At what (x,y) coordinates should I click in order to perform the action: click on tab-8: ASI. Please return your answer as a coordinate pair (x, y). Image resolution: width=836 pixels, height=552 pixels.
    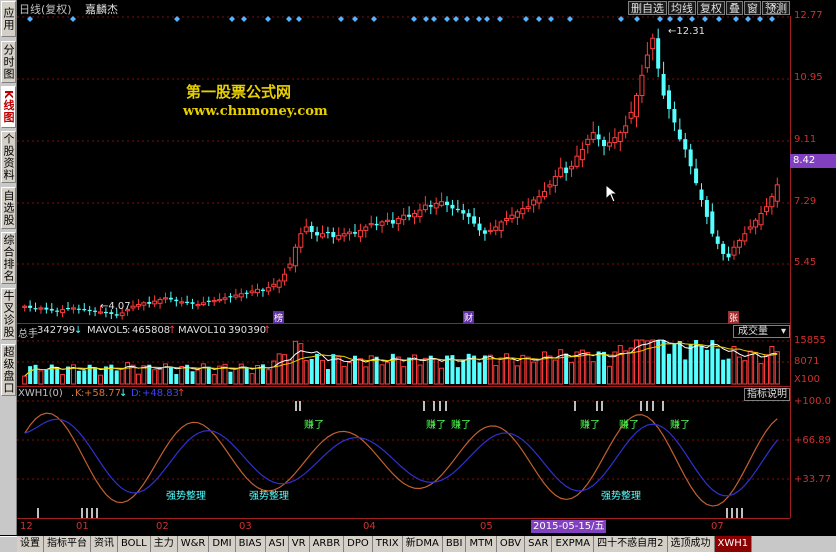
    Looking at the image, I should click on (277, 544).